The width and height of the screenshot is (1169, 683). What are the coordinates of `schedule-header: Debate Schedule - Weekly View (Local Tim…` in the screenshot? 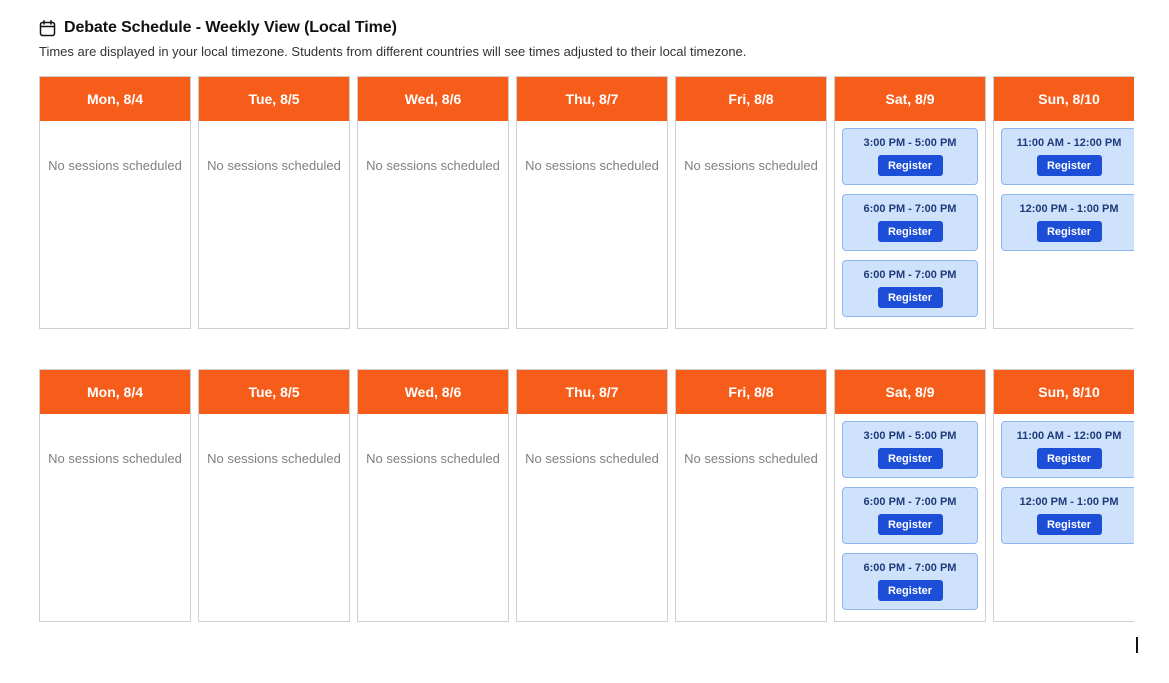 It's located at (218, 28).